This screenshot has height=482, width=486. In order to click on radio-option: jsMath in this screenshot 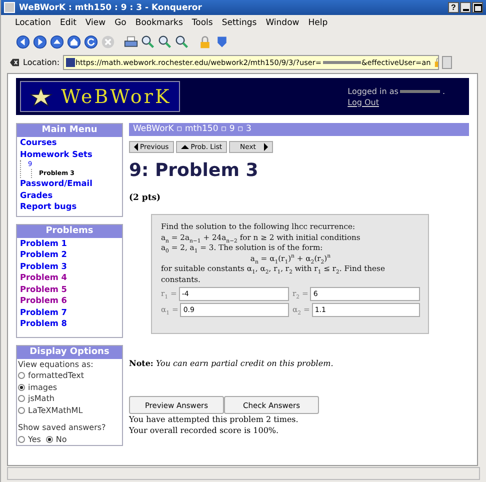, I will do `click(69, 398)`.